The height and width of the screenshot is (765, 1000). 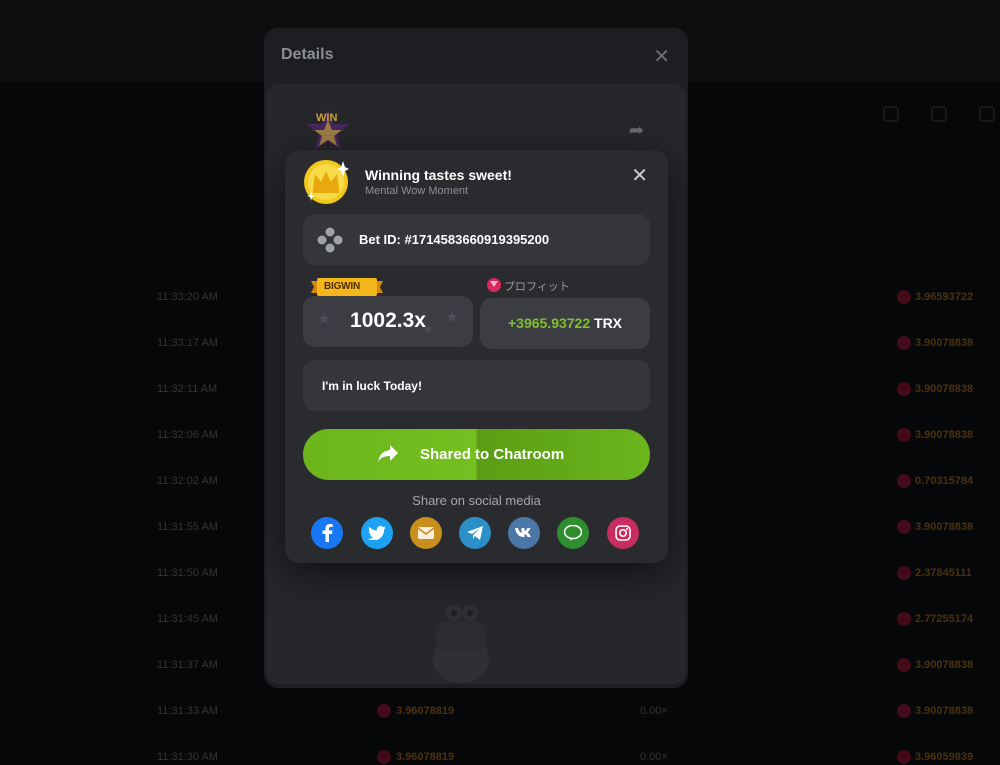 I want to click on modal-close-icon: ✕, so click(x=639, y=176).